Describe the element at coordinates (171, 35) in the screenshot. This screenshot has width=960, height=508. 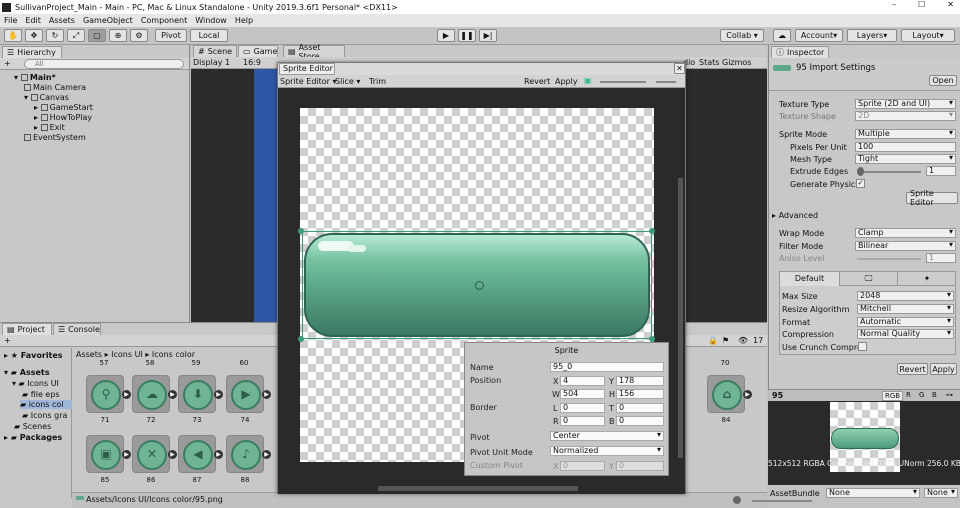
I see `pivot-toggle: Pivot` at that location.